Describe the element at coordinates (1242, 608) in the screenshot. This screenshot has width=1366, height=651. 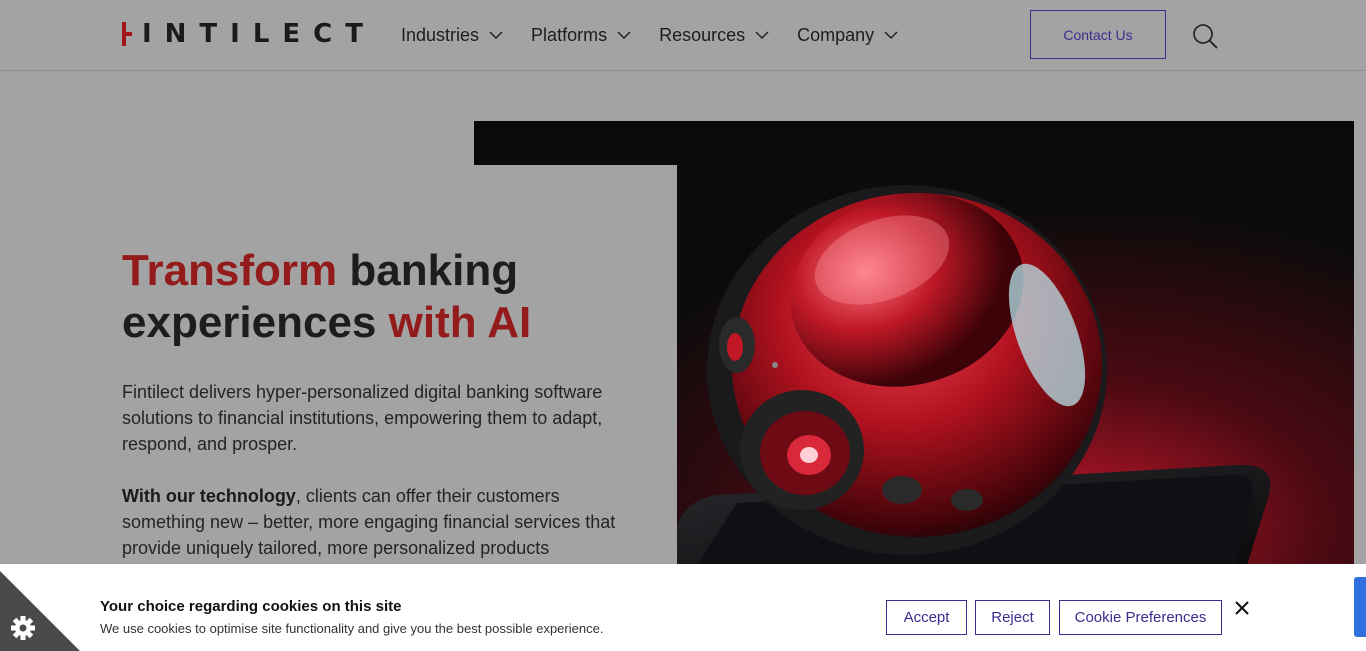
I see `close-icon` at that location.